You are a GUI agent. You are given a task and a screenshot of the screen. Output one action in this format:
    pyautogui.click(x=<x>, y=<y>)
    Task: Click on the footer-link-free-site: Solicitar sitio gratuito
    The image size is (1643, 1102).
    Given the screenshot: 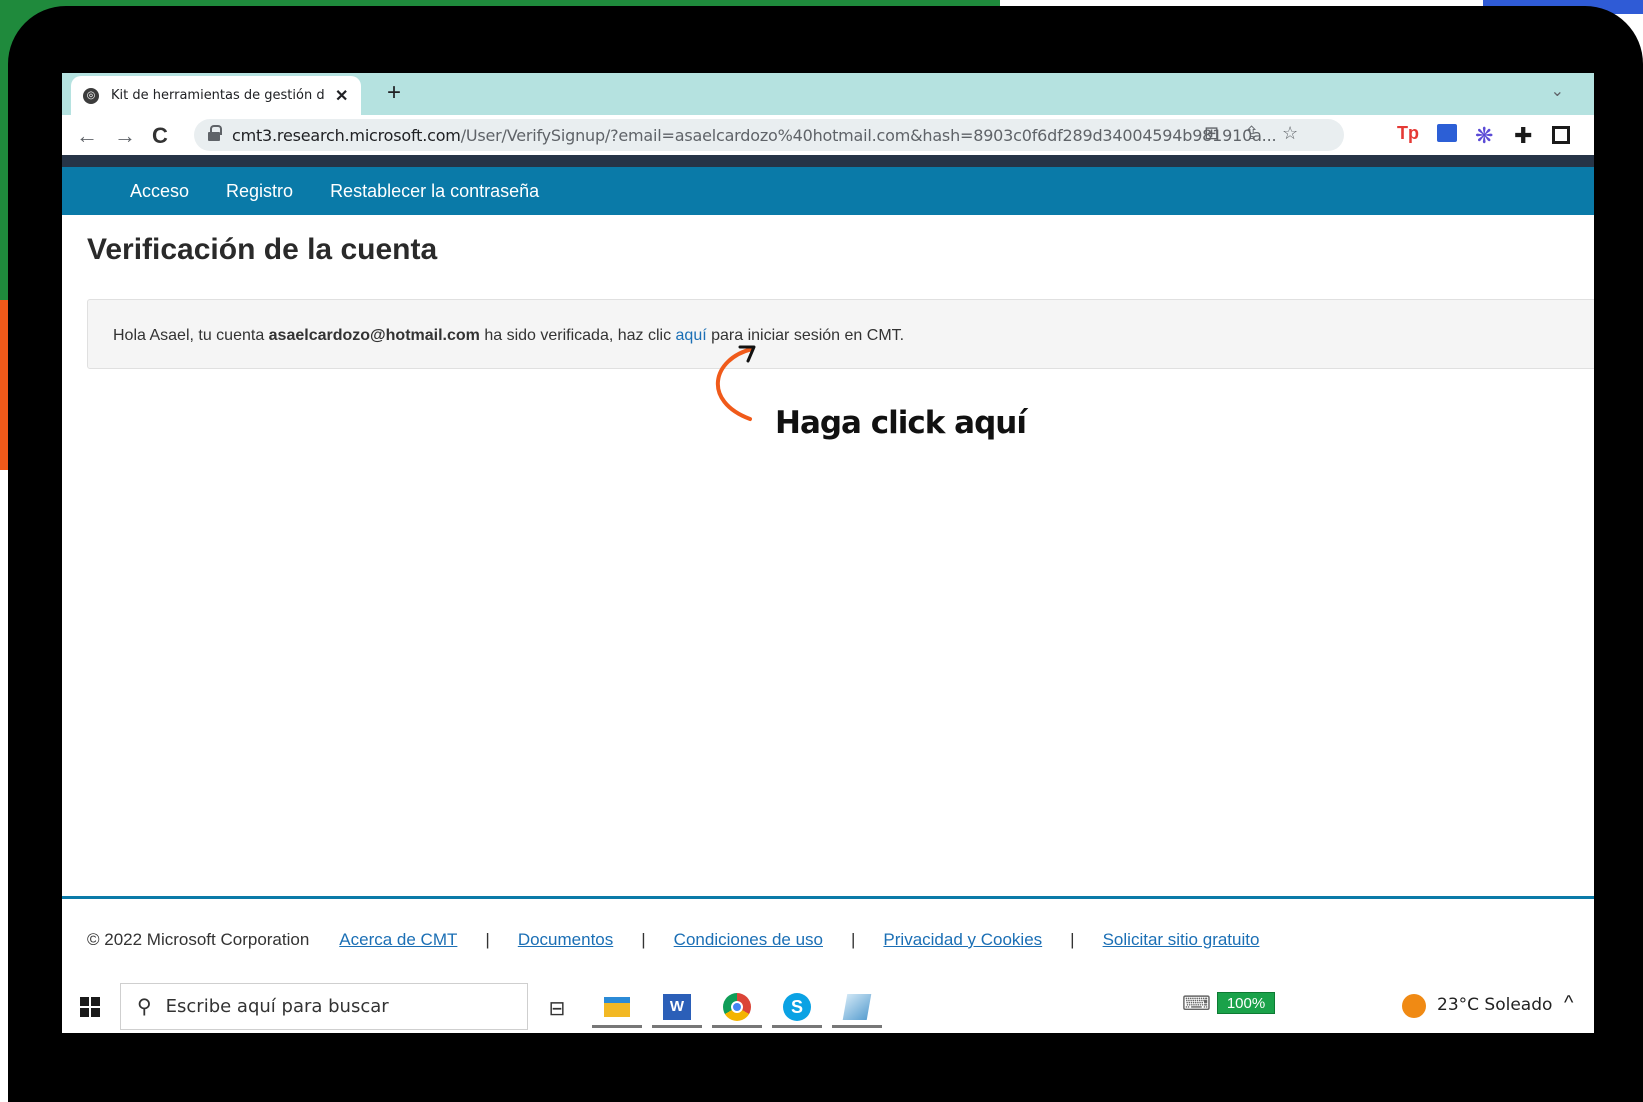 What is the action you would take?
    pyautogui.click(x=1181, y=940)
    